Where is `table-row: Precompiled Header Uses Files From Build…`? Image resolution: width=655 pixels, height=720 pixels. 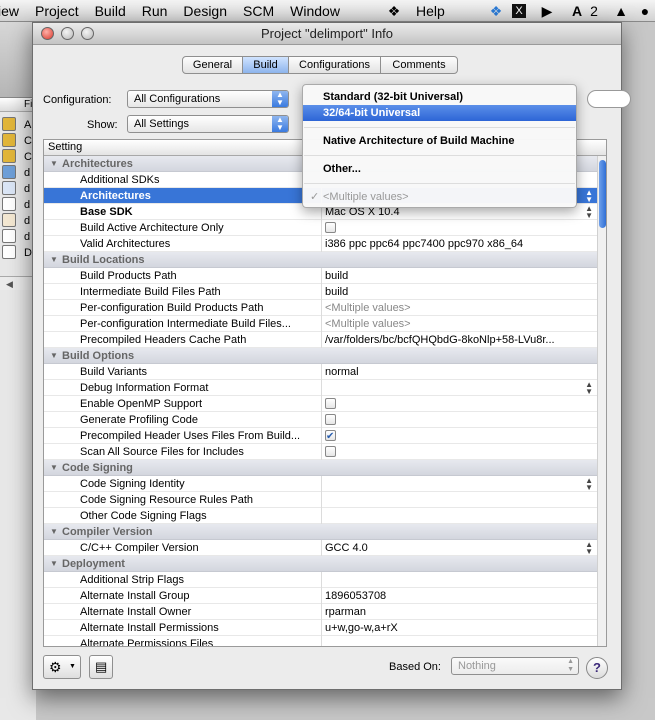 table-row: Precompiled Header Uses Files From Build… is located at coordinates (320, 436).